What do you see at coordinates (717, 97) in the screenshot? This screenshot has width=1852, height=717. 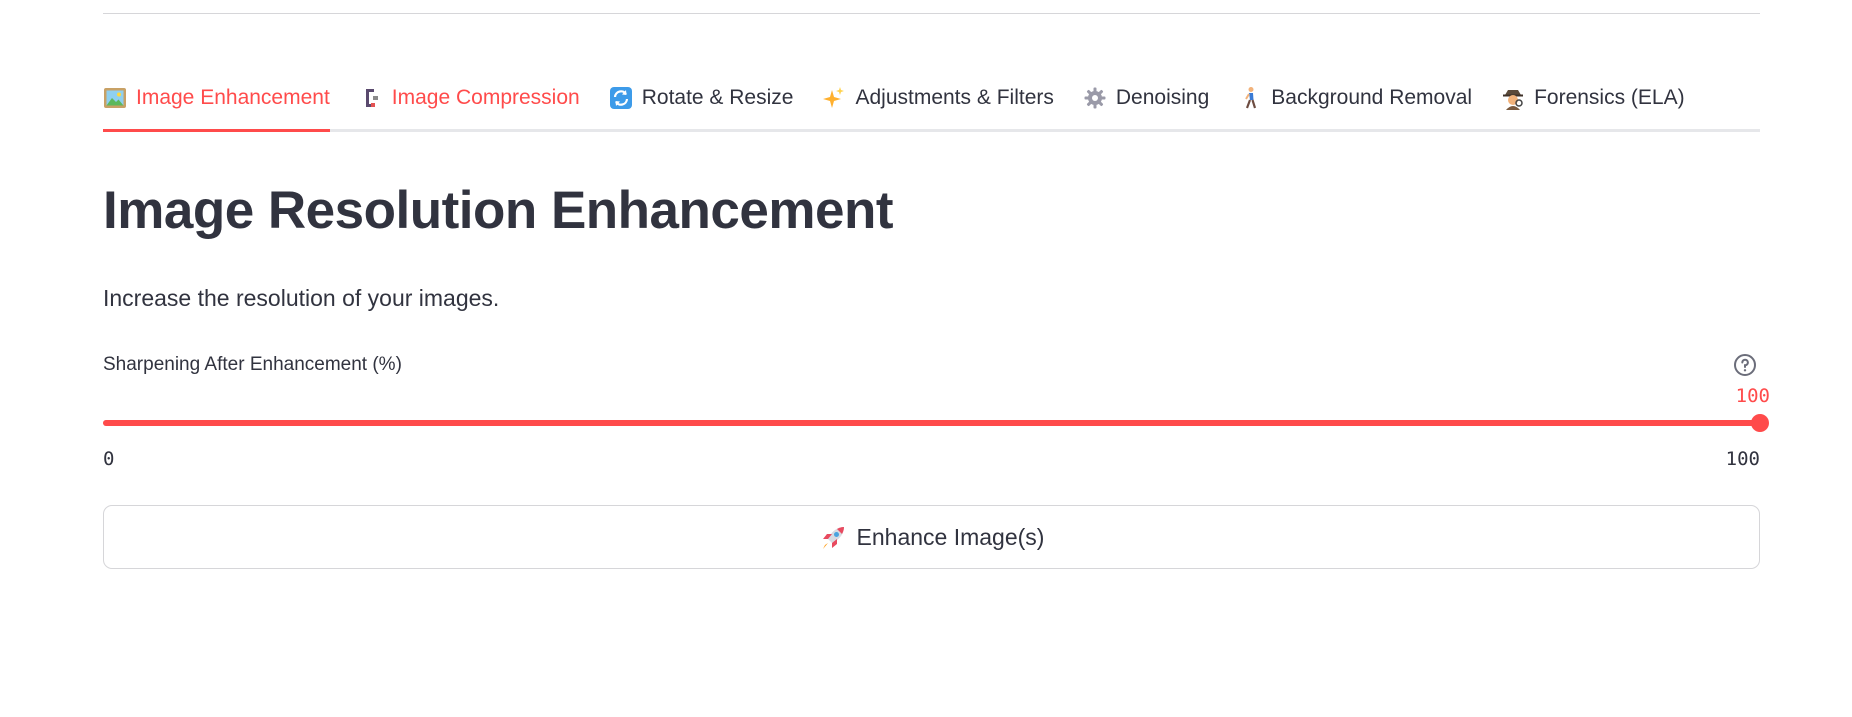 I see `tab-label: Rotate & Resize` at bounding box center [717, 97].